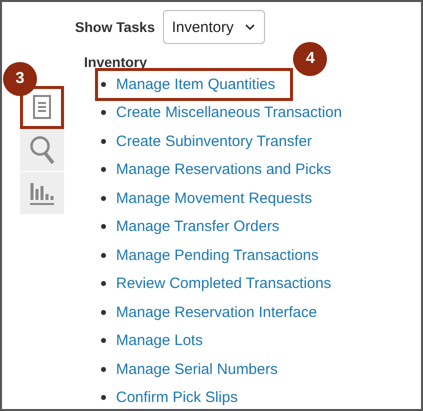  What do you see at coordinates (177, 397) in the screenshot?
I see `task-link: Confirm Pick Slips` at bounding box center [177, 397].